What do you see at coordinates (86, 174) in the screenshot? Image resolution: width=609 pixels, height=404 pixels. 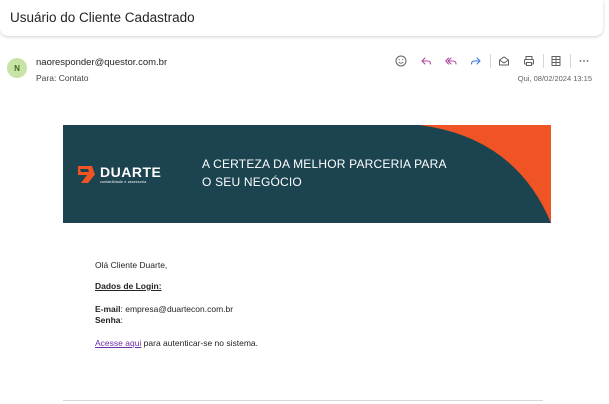 I see `duarte-logo-mark-icon` at bounding box center [86, 174].